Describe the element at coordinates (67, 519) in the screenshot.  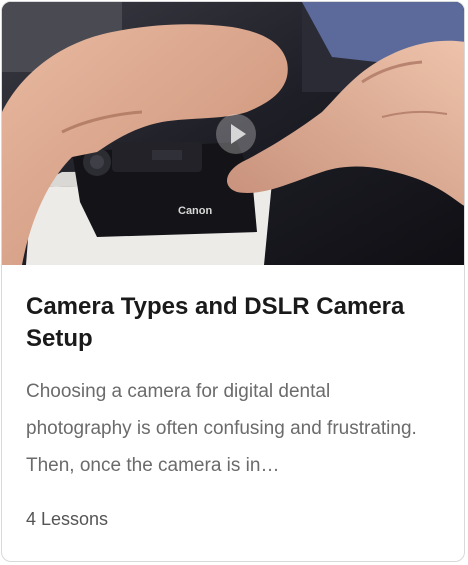
I see `lessons-count: 4 Lessons` at that location.